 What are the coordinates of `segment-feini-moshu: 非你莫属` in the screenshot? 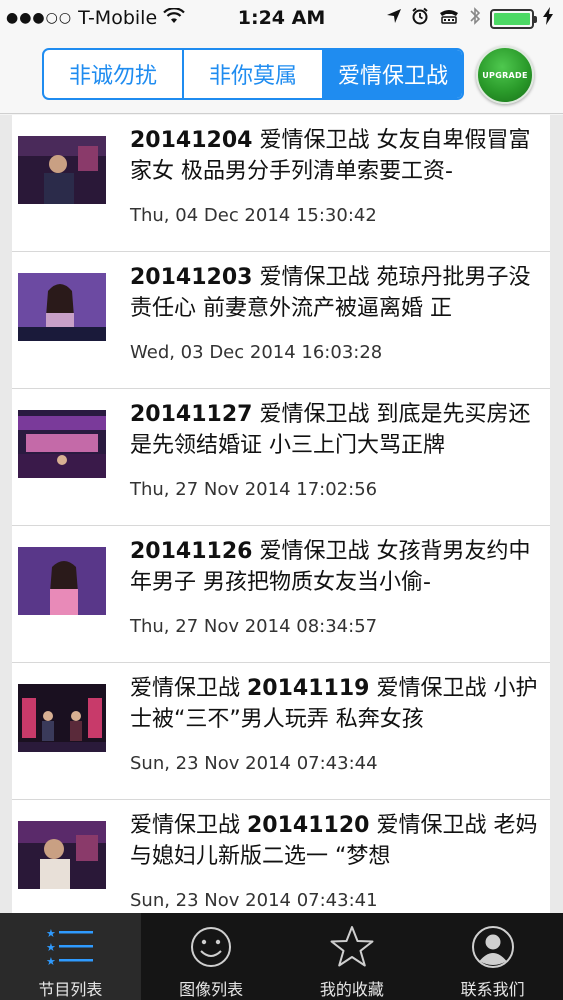 It's located at (254, 74).